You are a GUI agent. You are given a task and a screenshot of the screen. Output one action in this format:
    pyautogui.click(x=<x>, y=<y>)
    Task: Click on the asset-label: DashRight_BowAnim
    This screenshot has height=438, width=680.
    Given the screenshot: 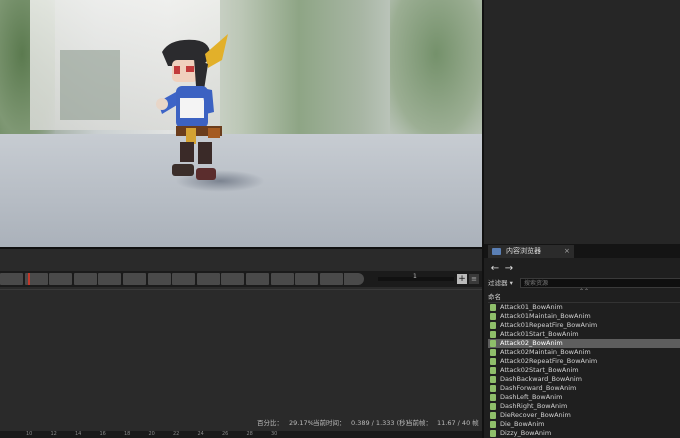 What is the action you would take?
    pyautogui.click(x=534, y=406)
    